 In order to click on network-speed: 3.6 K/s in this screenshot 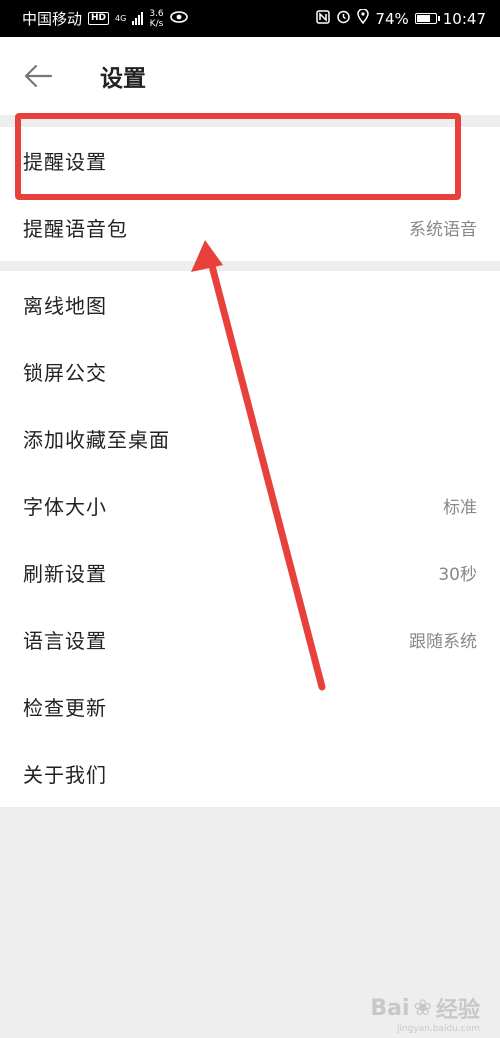, I will do `click(156, 19)`.